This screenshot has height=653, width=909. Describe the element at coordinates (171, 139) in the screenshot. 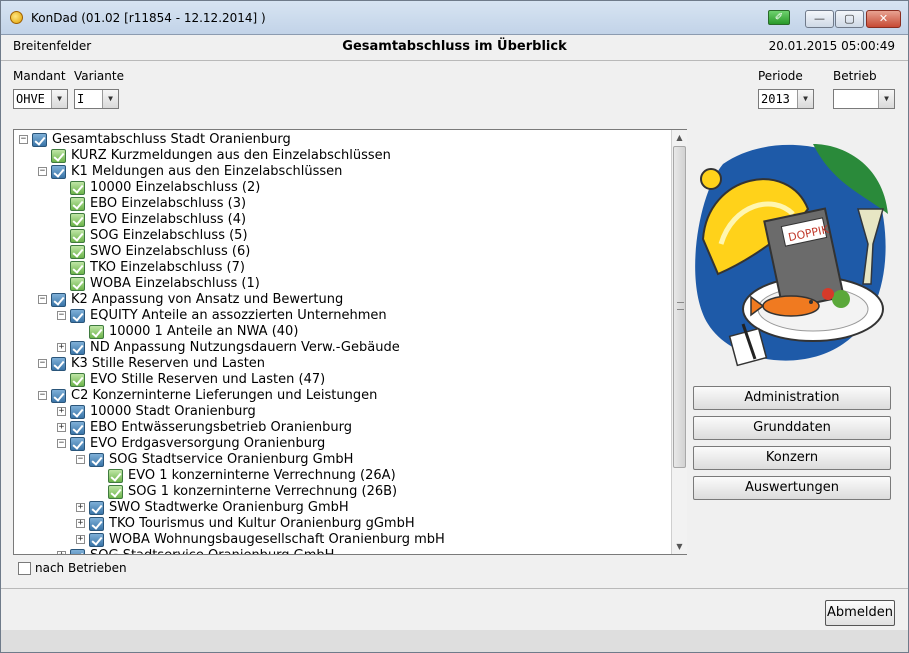

I see `tree-node-label: Gesamtabschluss Stadt Oranienburg` at that location.